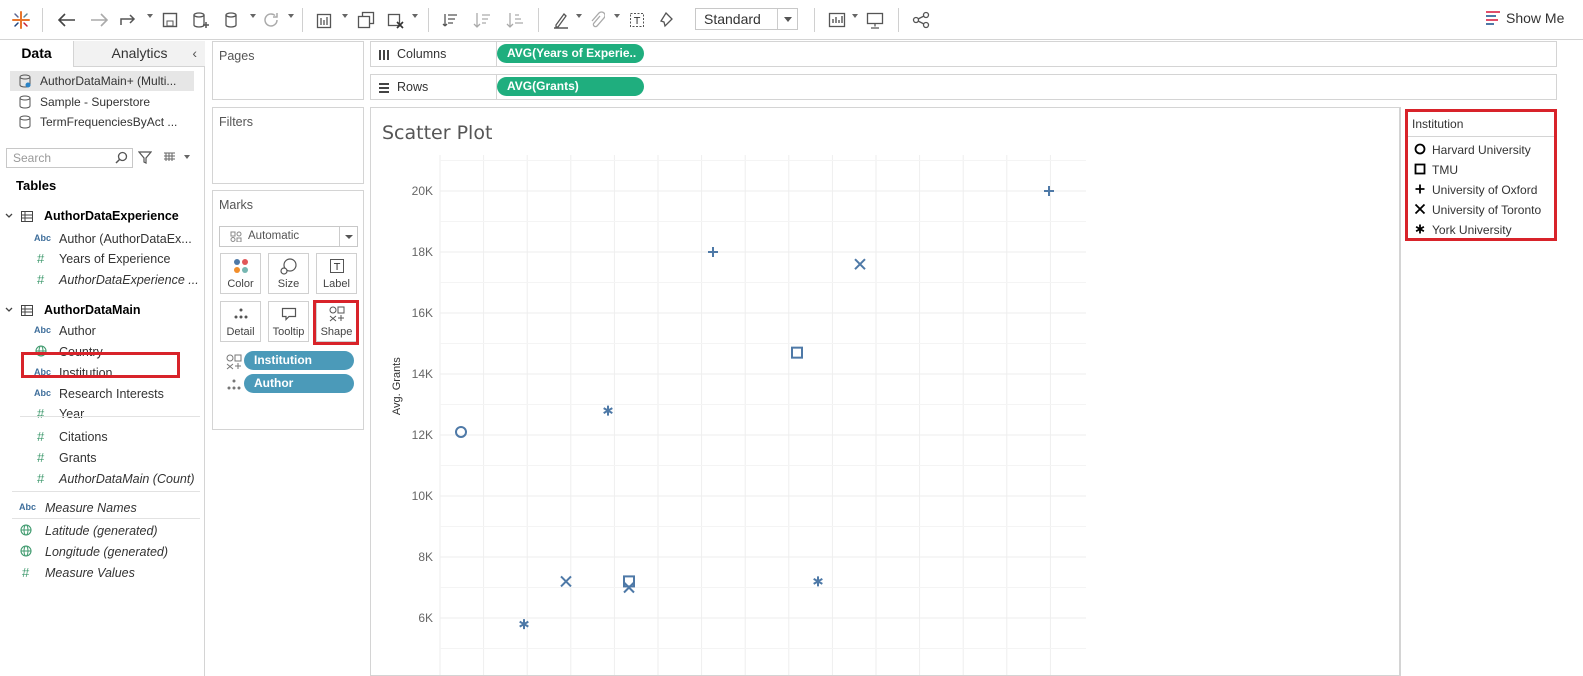  I want to click on size-label: Size, so click(288, 284).